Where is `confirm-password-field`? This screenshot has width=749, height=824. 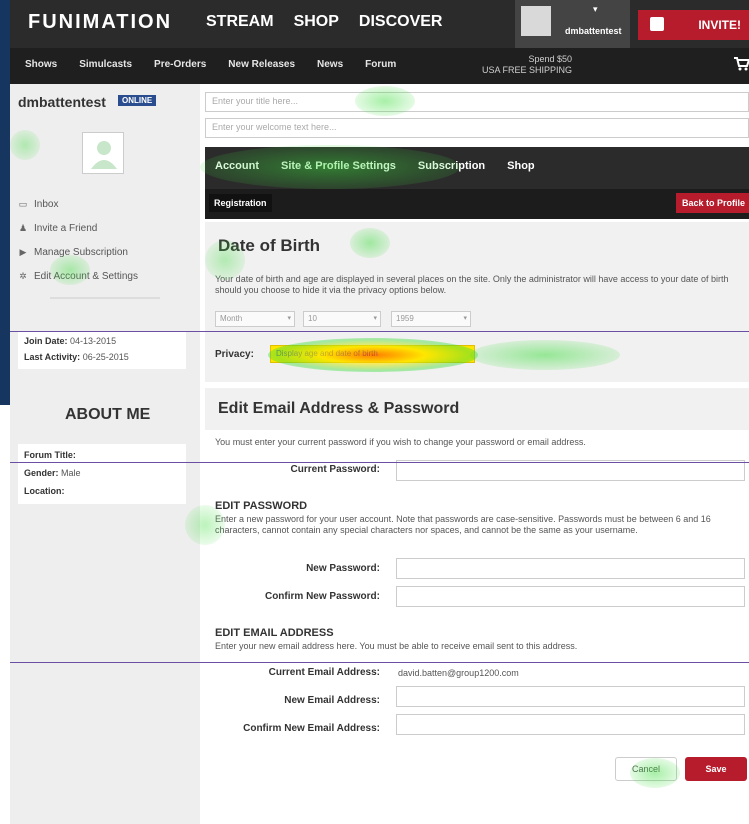
confirm-password-field is located at coordinates (570, 596).